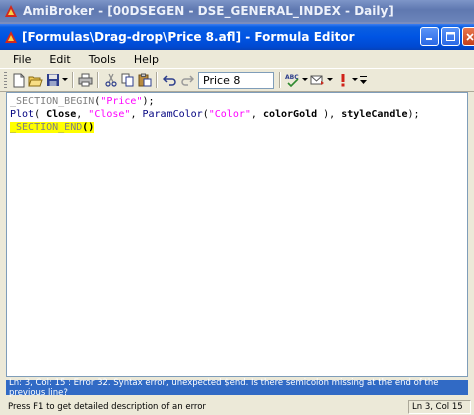  What do you see at coordinates (229, 114) in the screenshot?
I see `code-token: "Color"` at bounding box center [229, 114].